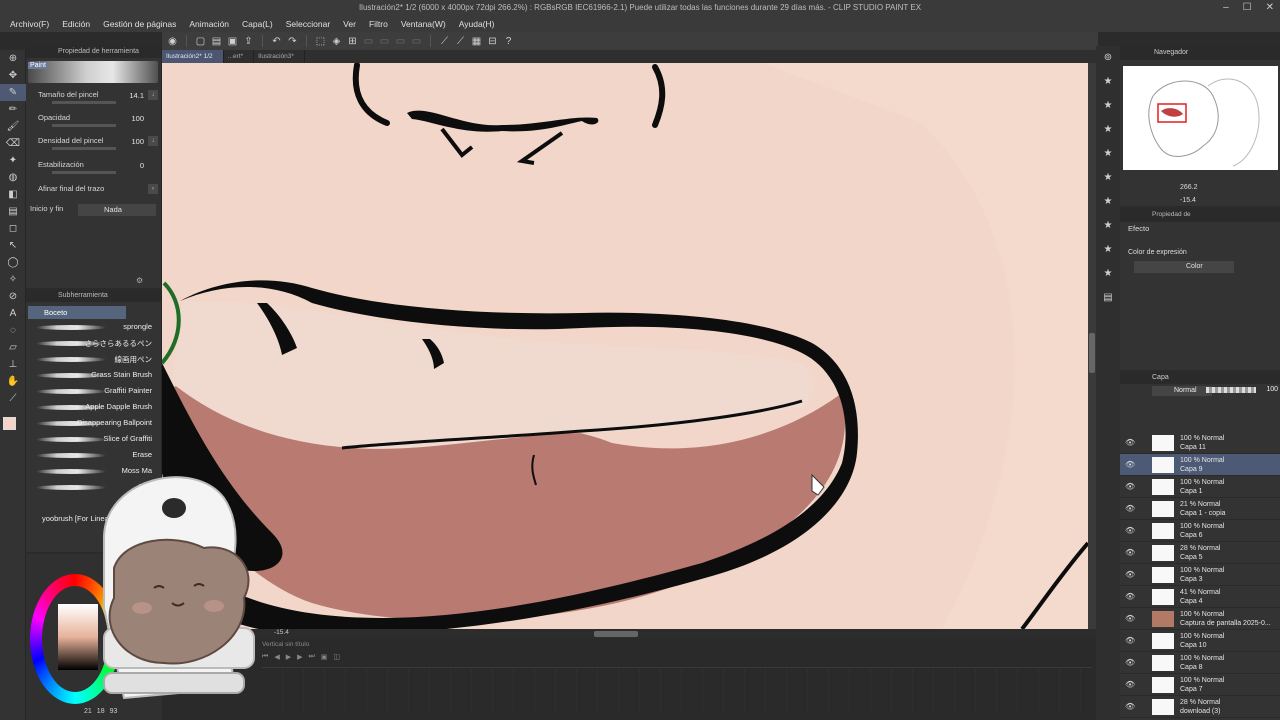 This screenshot has width=1280, height=720. What do you see at coordinates (13, 279) in the screenshot?
I see `auto-select-tool-icon: ✧` at bounding box center [13, 279].